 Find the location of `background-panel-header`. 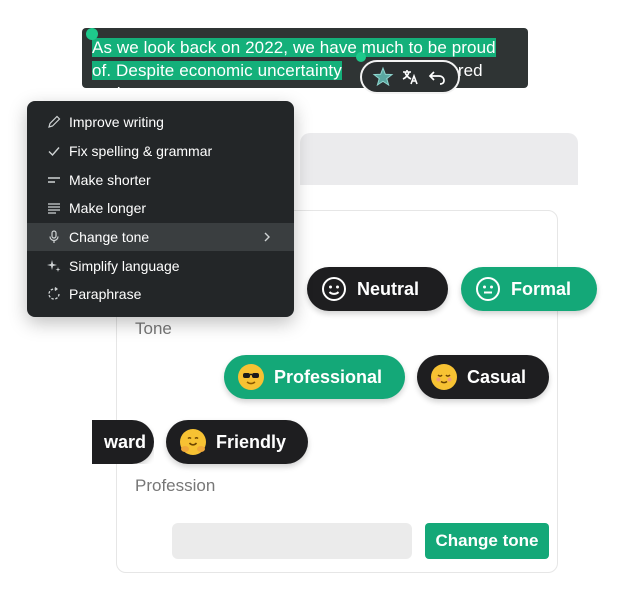

background-panel-header is located at coordinates (439, 159).